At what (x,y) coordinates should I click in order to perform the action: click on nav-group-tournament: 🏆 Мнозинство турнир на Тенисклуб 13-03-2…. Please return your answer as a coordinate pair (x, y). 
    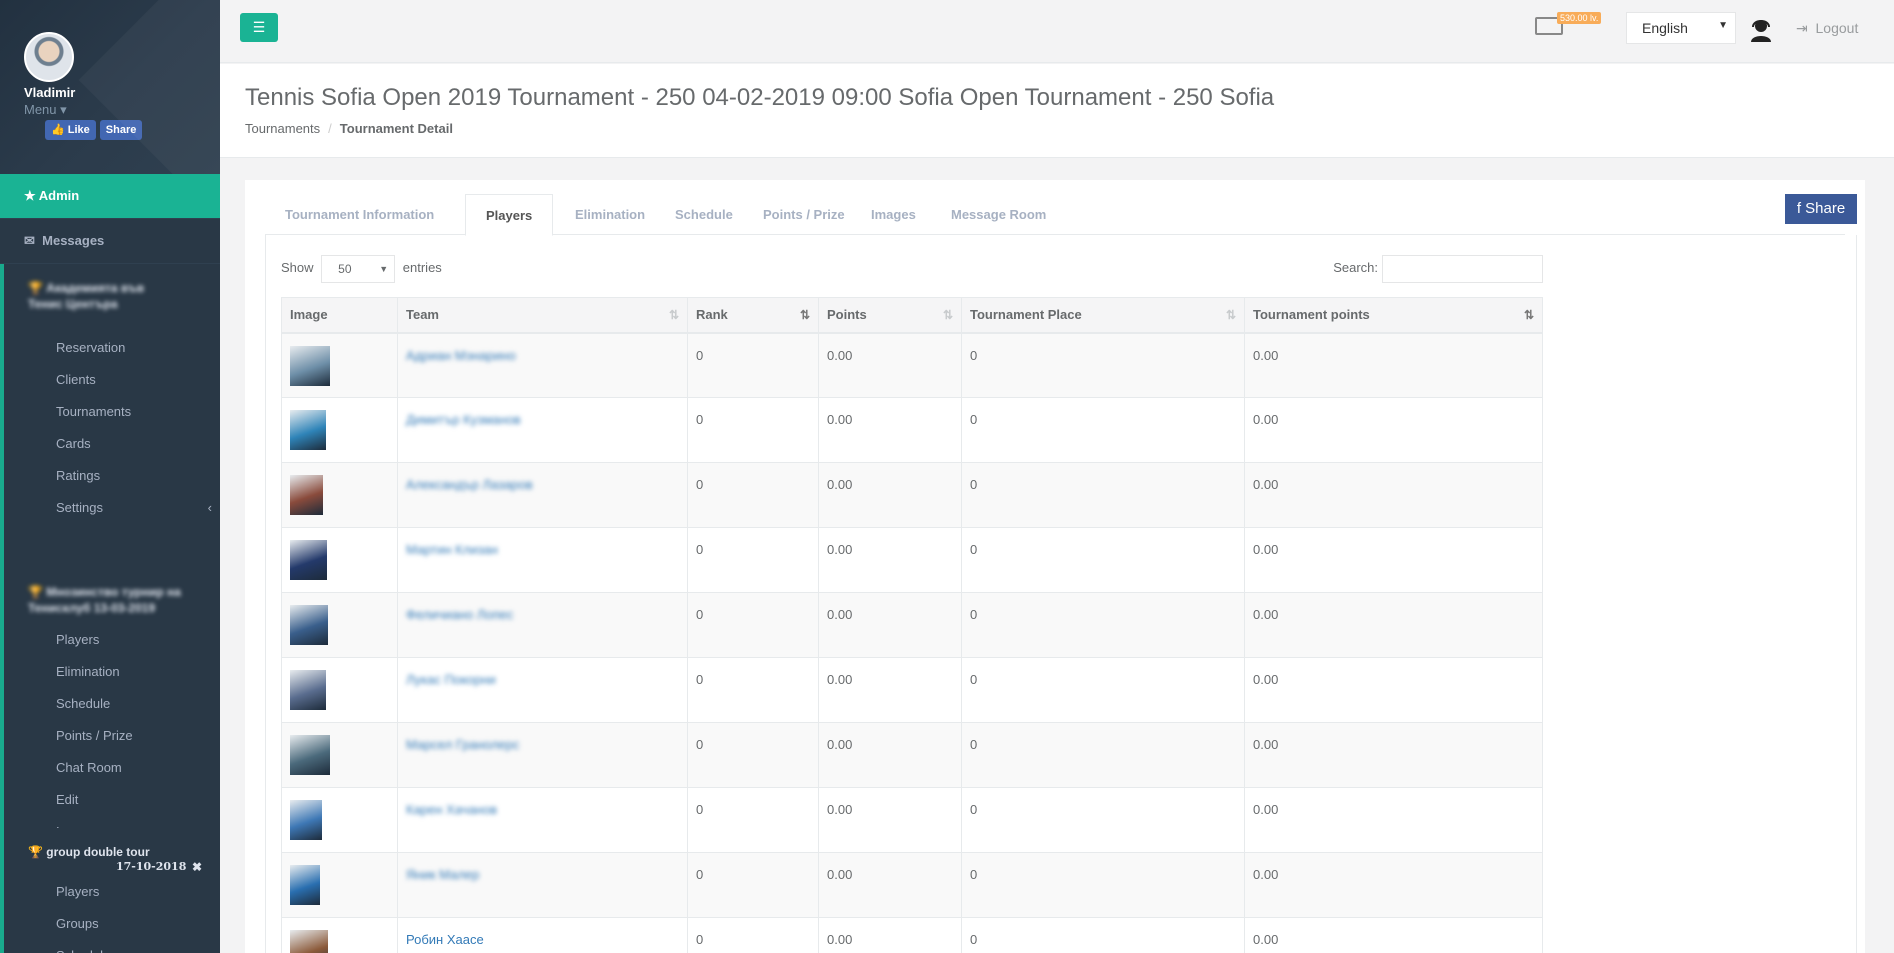
    Looking at the image, I should click on (110, 706).